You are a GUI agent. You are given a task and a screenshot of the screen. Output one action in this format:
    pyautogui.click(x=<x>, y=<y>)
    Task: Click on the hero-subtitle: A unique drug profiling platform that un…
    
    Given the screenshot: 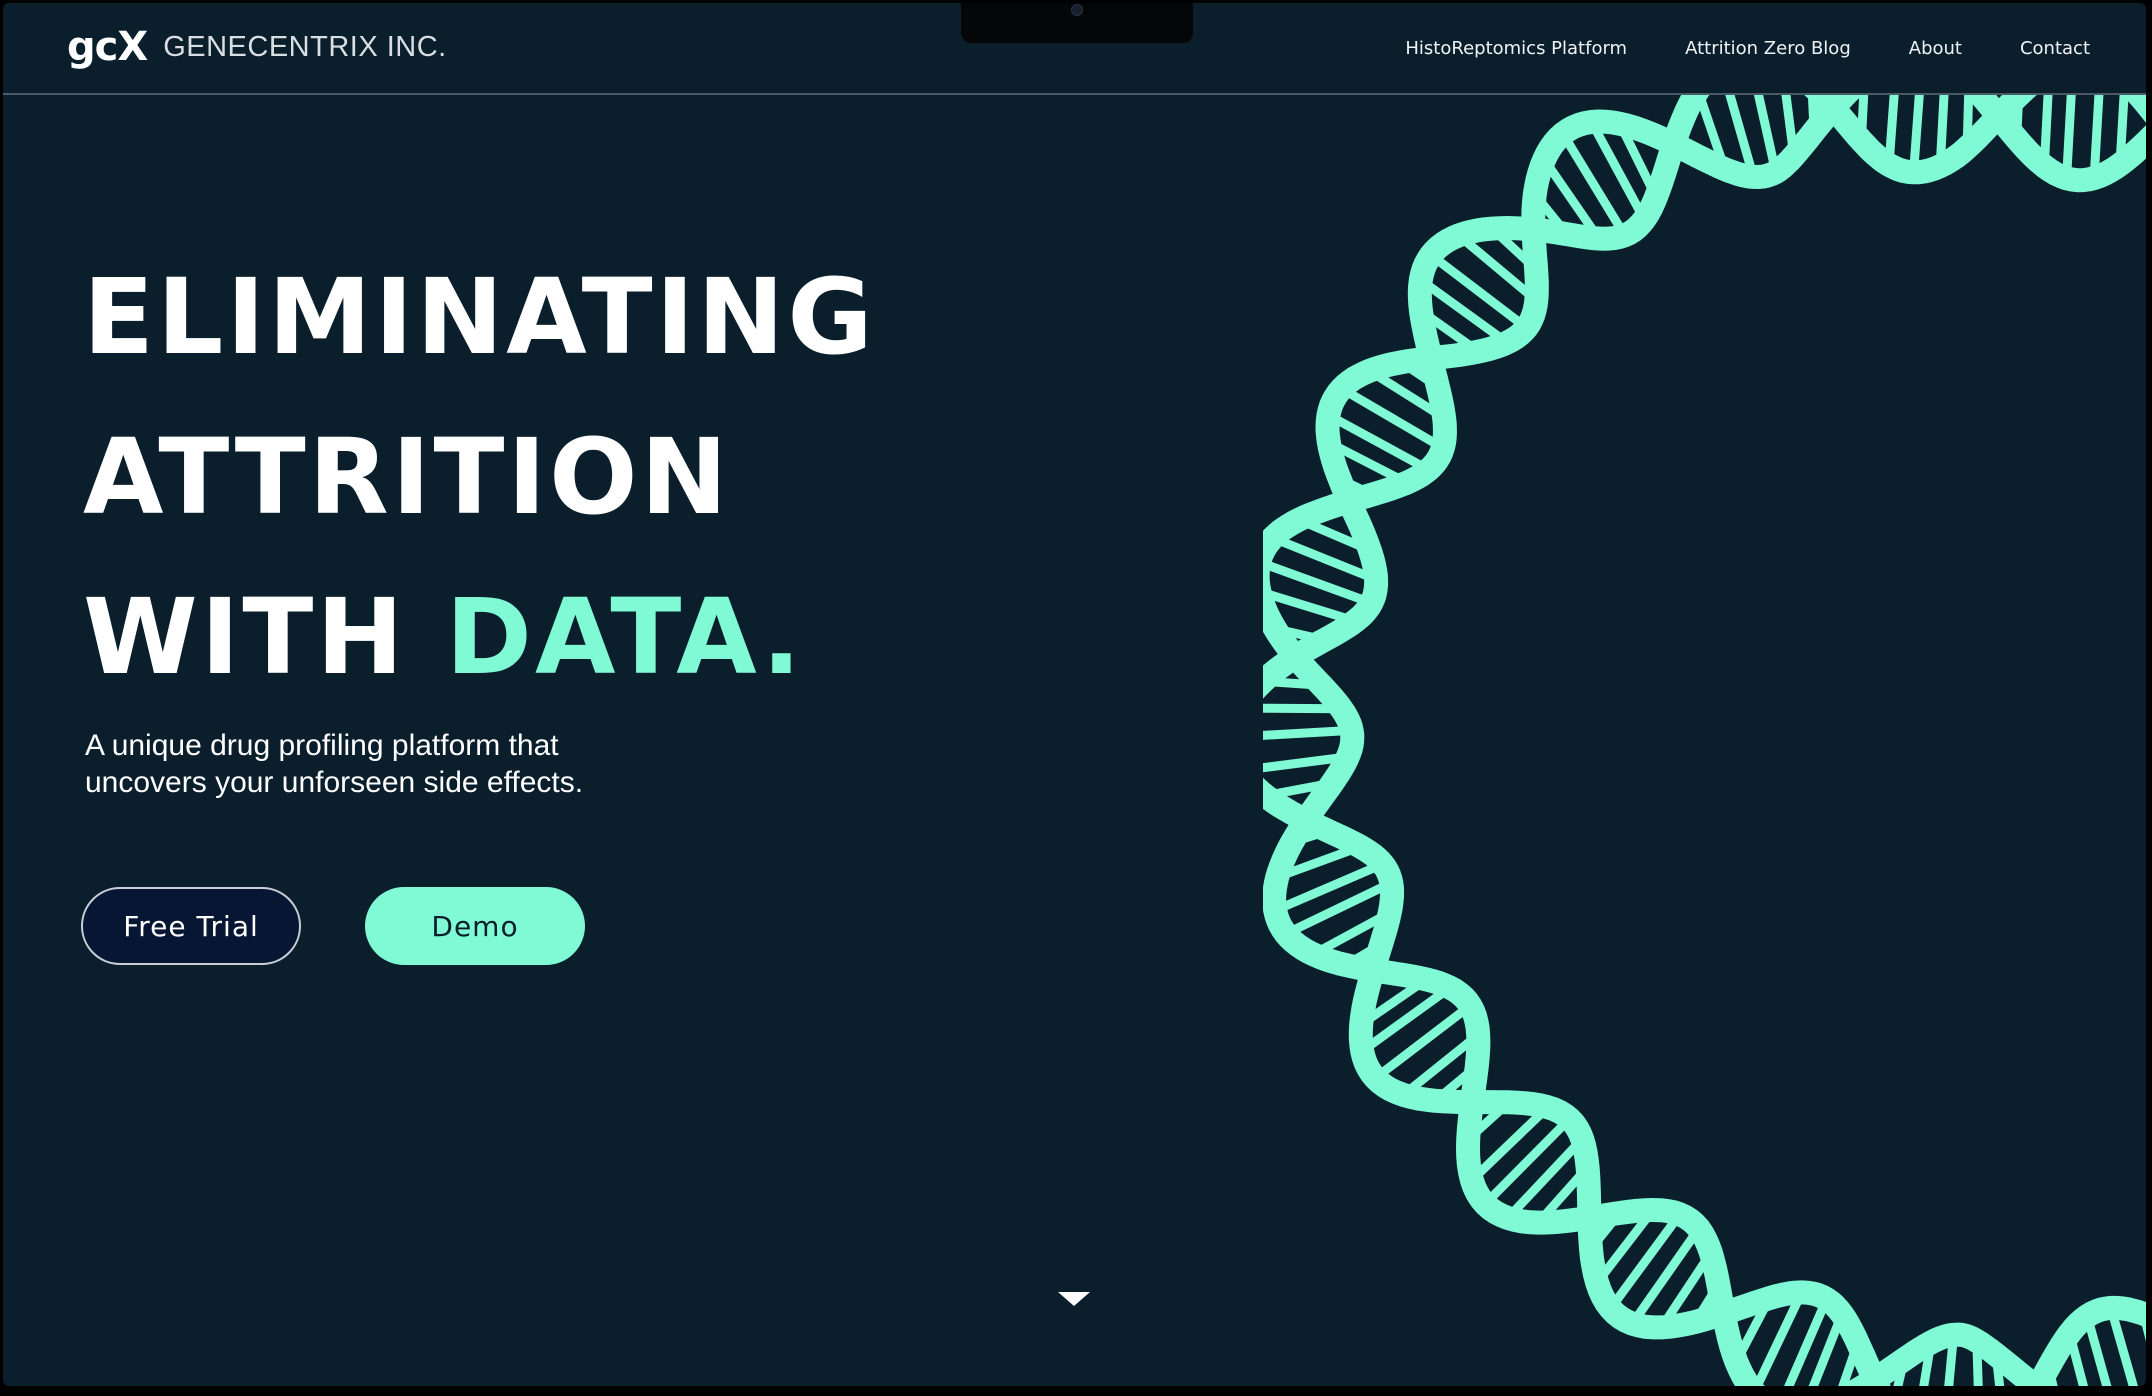 What is the action you would take?
    pyautogui.click(x=385, y=764)
    